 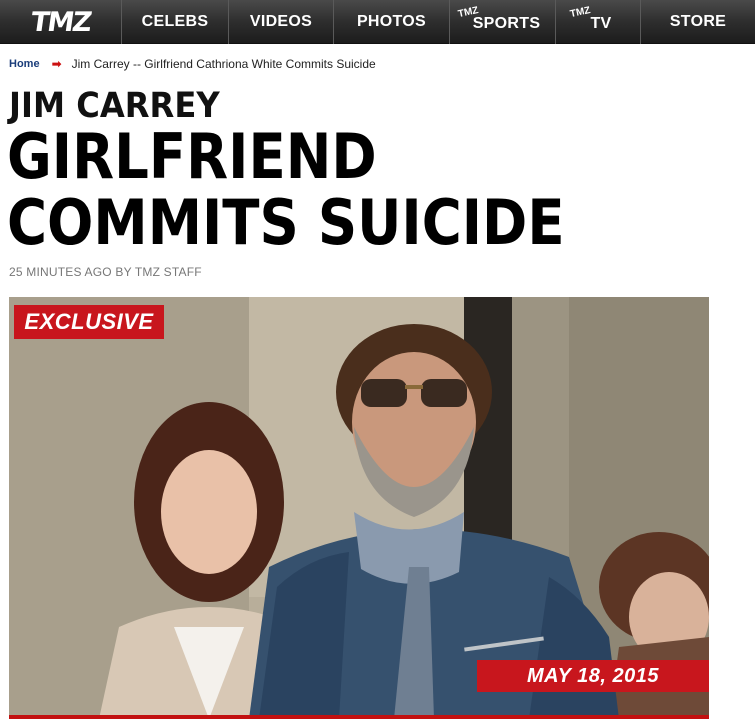 I want to click on nav-item-label: TV, so click(x=601, y=23).